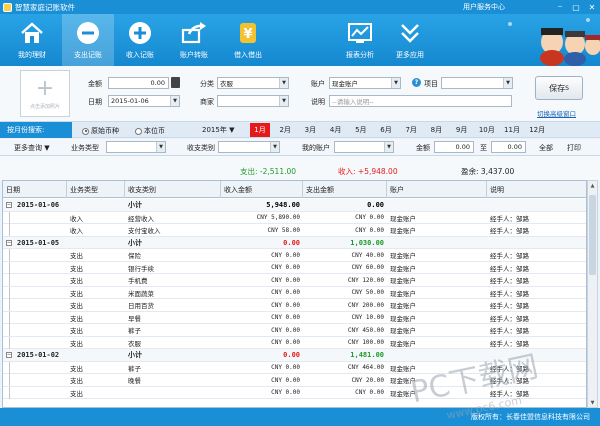  I want to click on col-account: 账户, so click(437, 189).